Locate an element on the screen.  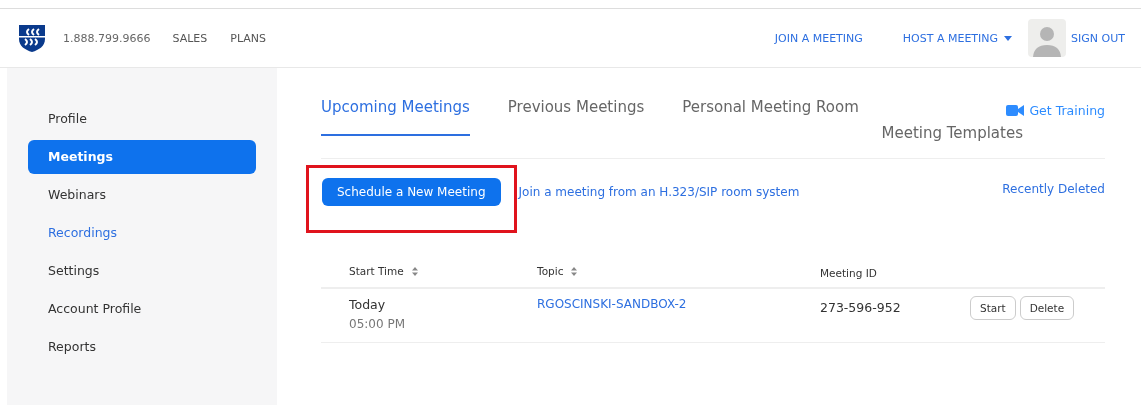
nav-link: JOIN A MEETING is located at coordinates (818, 38).